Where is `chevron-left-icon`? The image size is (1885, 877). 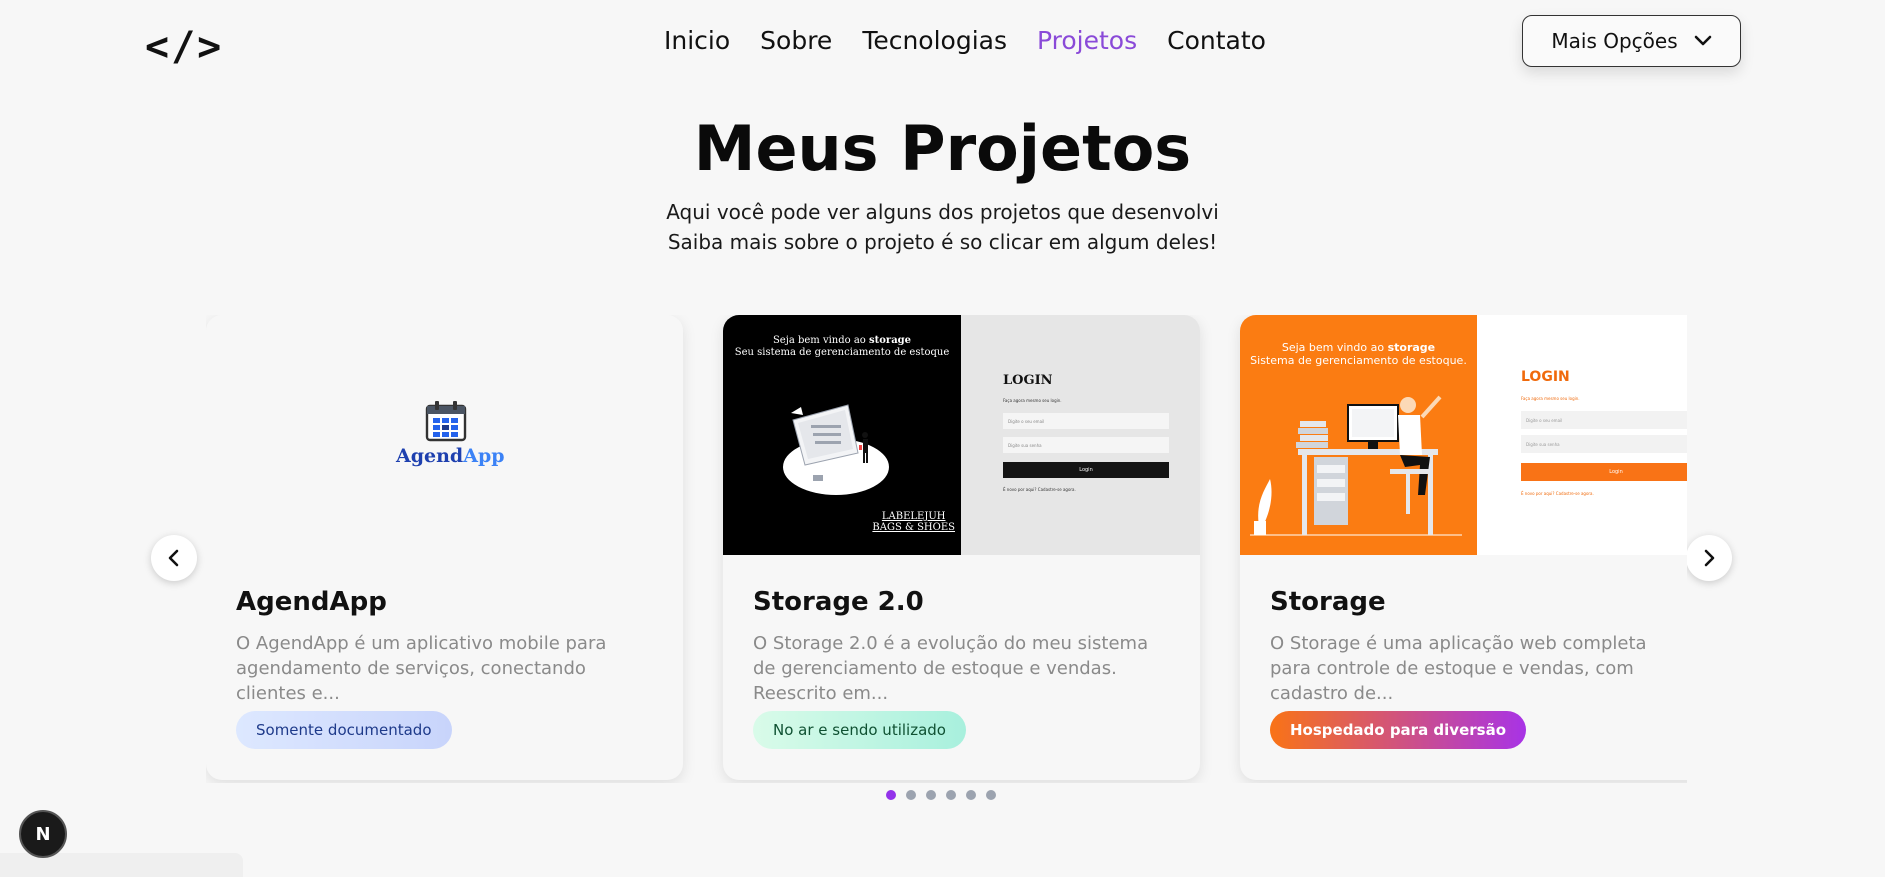 chevron-left-icon is located at coordinates (173, 558).